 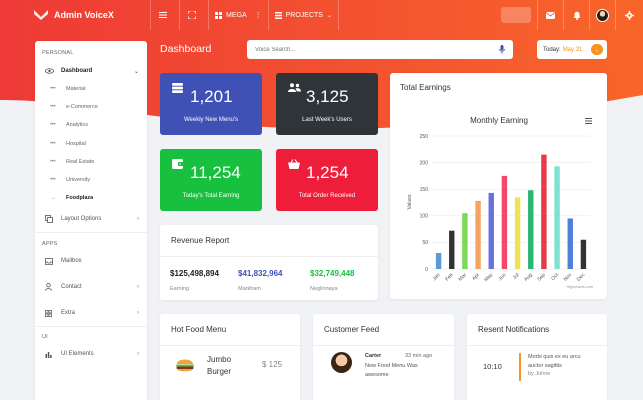 I want to click on sidebar-subitem-label: e-Commerce, so click(x=82, y=107).